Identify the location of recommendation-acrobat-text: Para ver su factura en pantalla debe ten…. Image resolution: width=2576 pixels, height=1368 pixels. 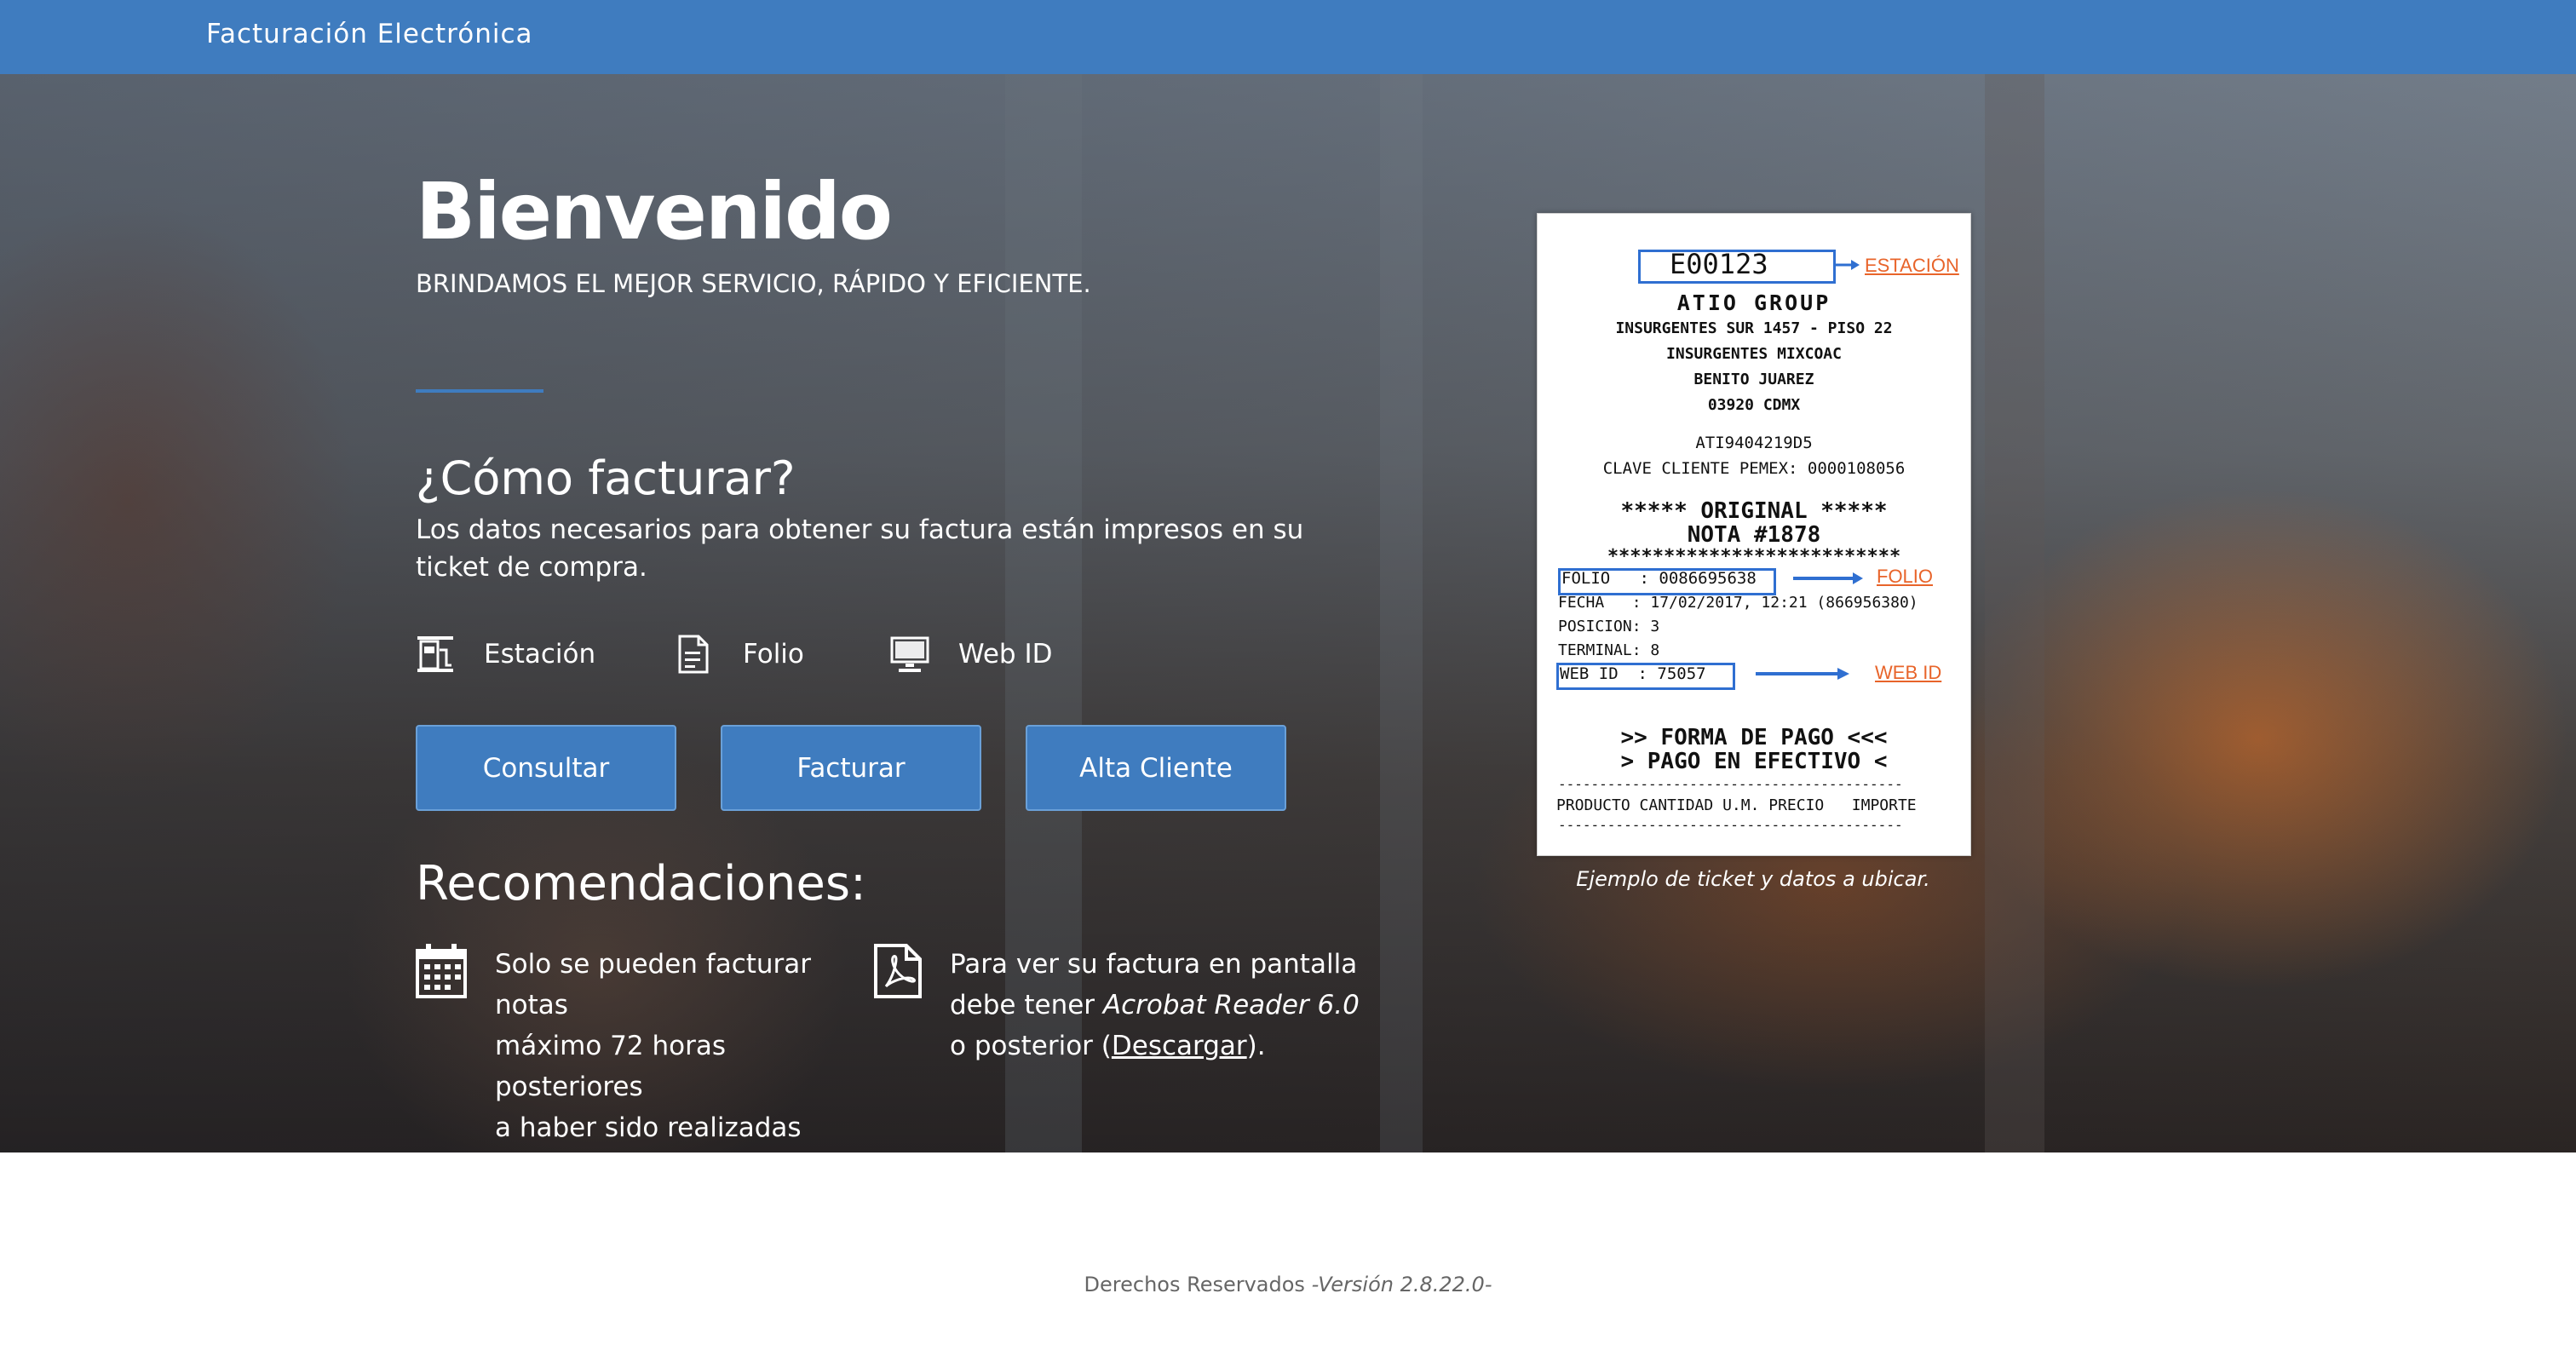
(1155, 1005).